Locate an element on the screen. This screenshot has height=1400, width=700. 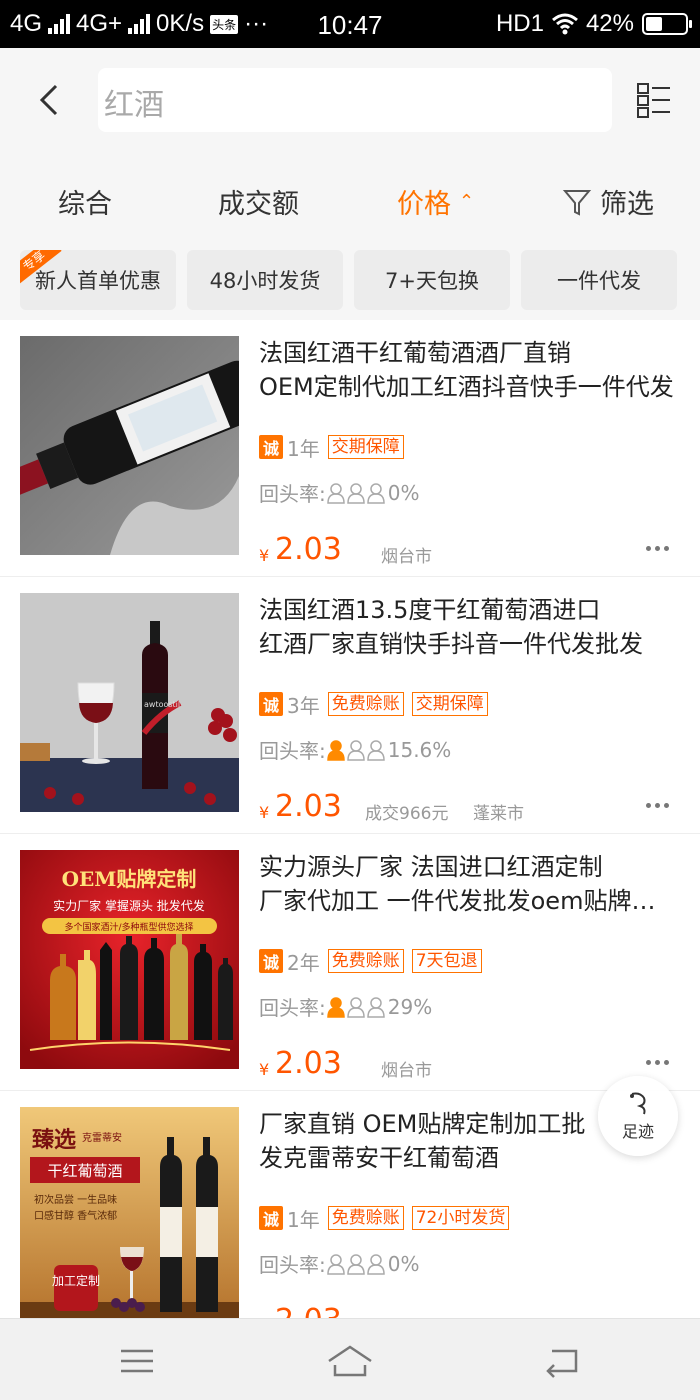
product-image: OEM贴牌定制 实力厂家 掌握源头 批发代发 多个国家酒汁/多种瓶型供您选择 is located at coordinates (129, 959).